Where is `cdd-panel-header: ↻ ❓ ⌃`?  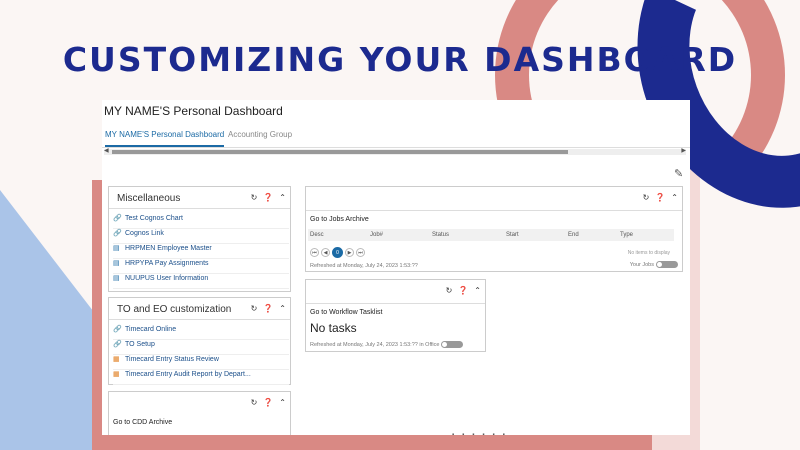
cdd-panel-header: ↻ ❓ ⌃ is located at coordinates (199, 403).